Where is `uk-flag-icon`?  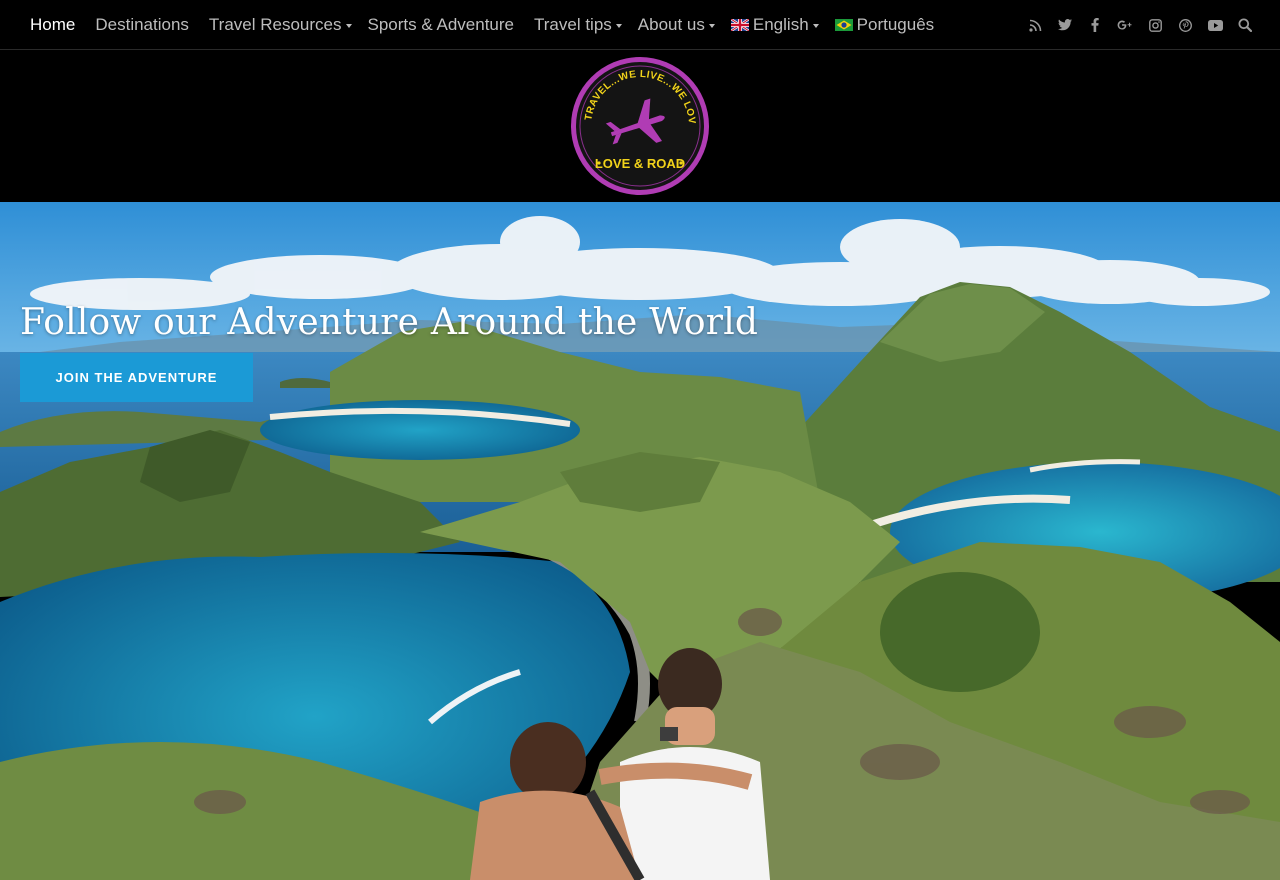
uk-flag-icon is located at coordinates (739, 24).